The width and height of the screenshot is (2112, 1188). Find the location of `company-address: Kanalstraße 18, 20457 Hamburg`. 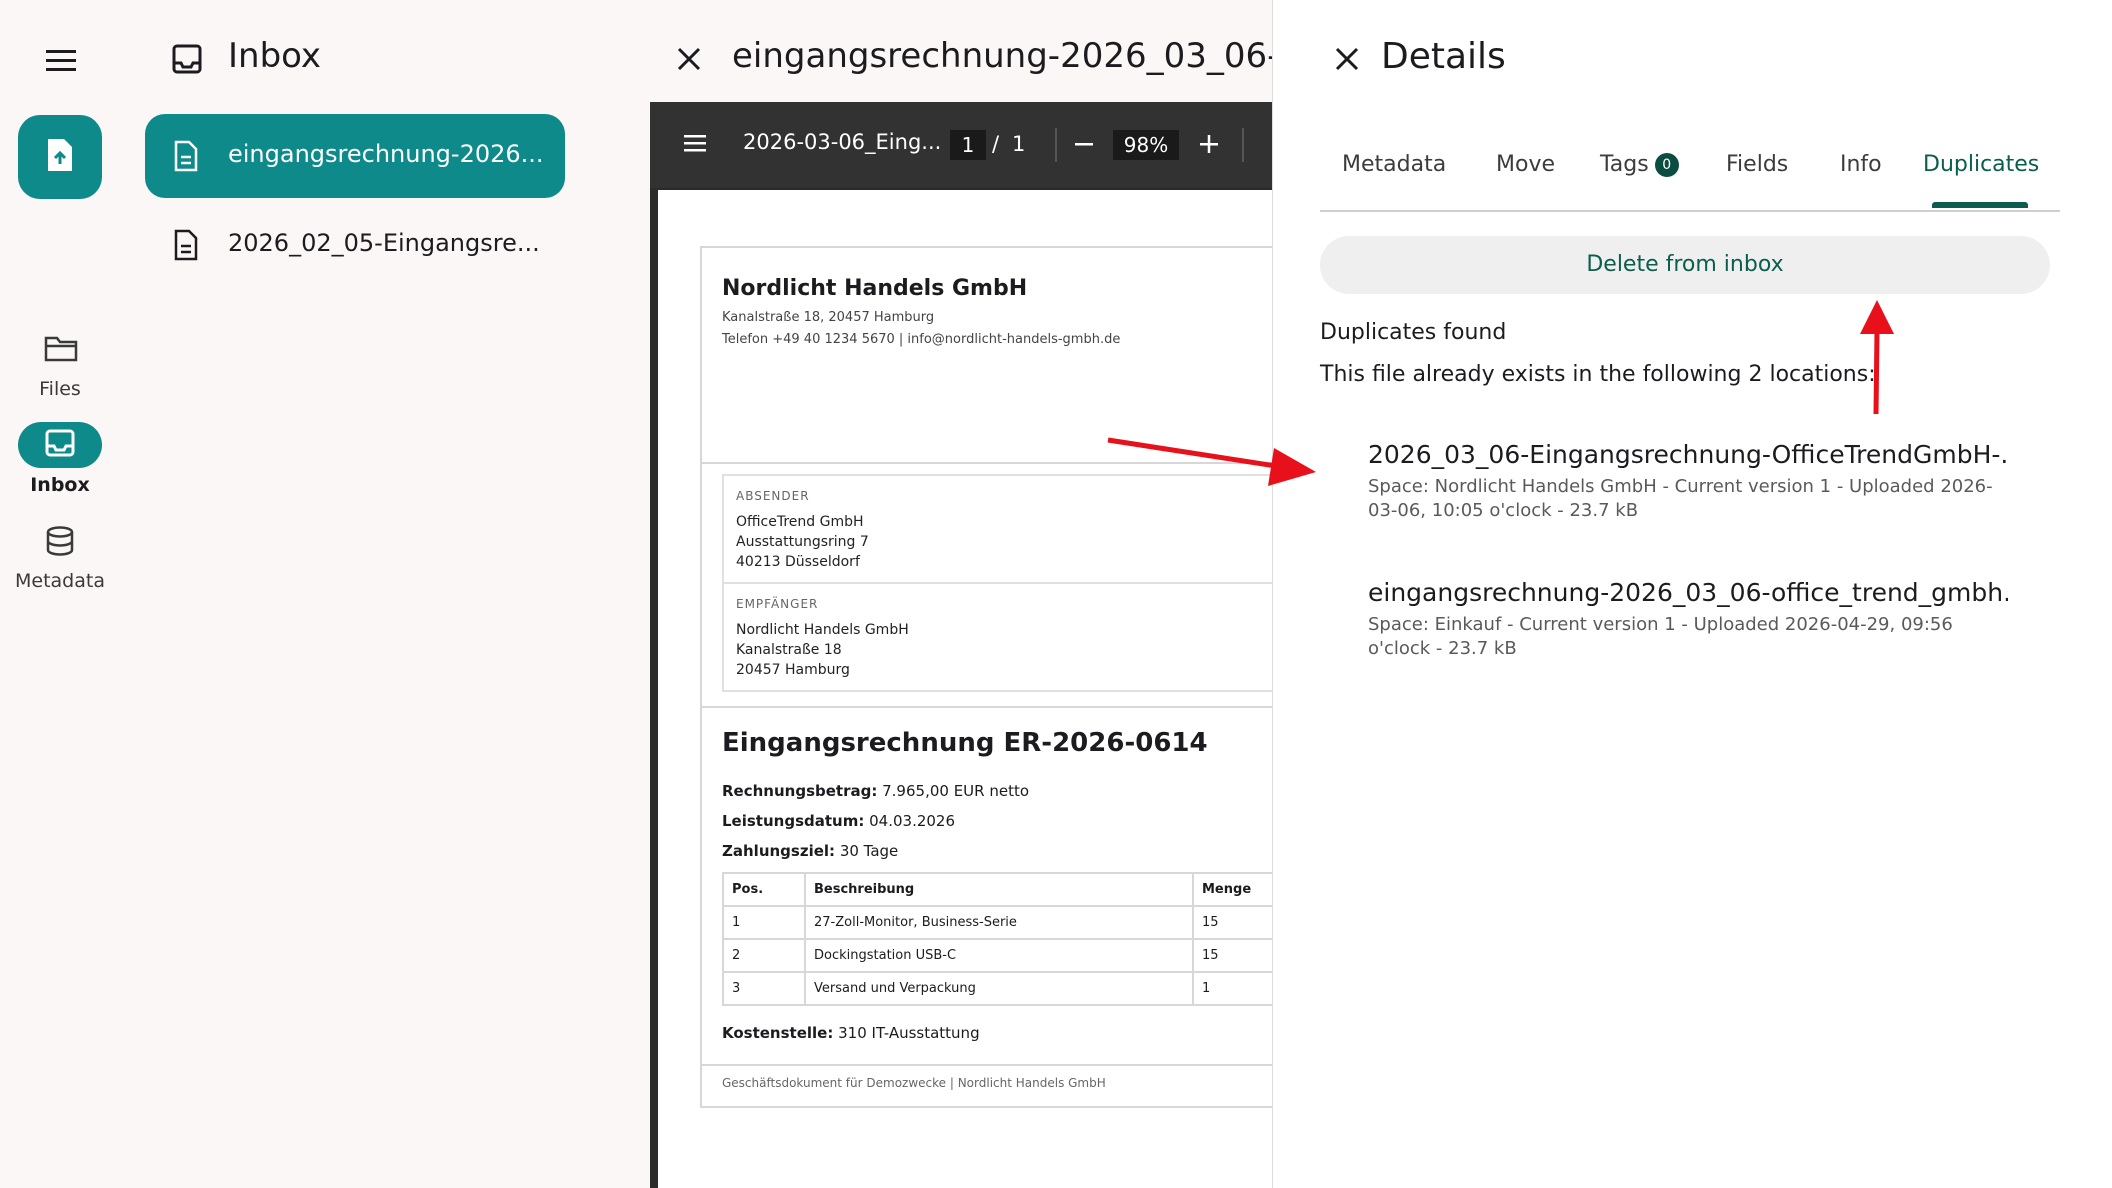

company-address: Kanalstraße 18, 20457 Hamburg is located at coordinates (828, 317).